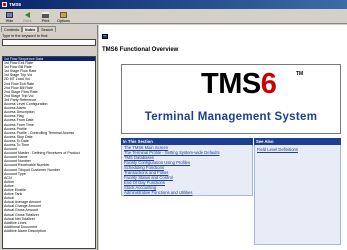 This screenshot has width=347, height=250. What do you see at coordinates (49, 231) in the screenshot?
I see `index-list-item: Additive Alarm Description` at bounding box center [49, 231].